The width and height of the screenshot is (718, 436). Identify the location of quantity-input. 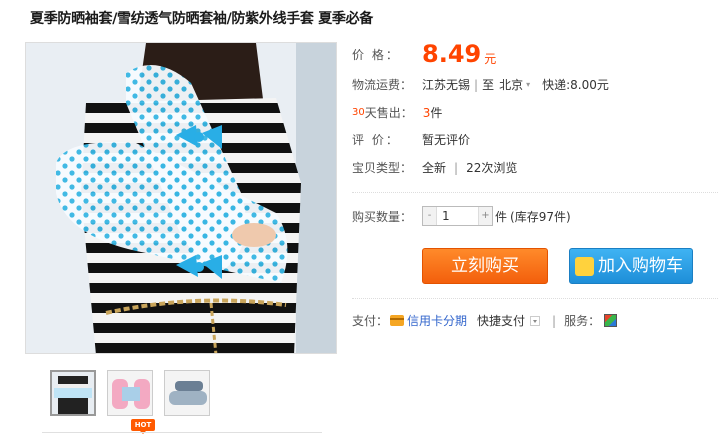
(457, 216).